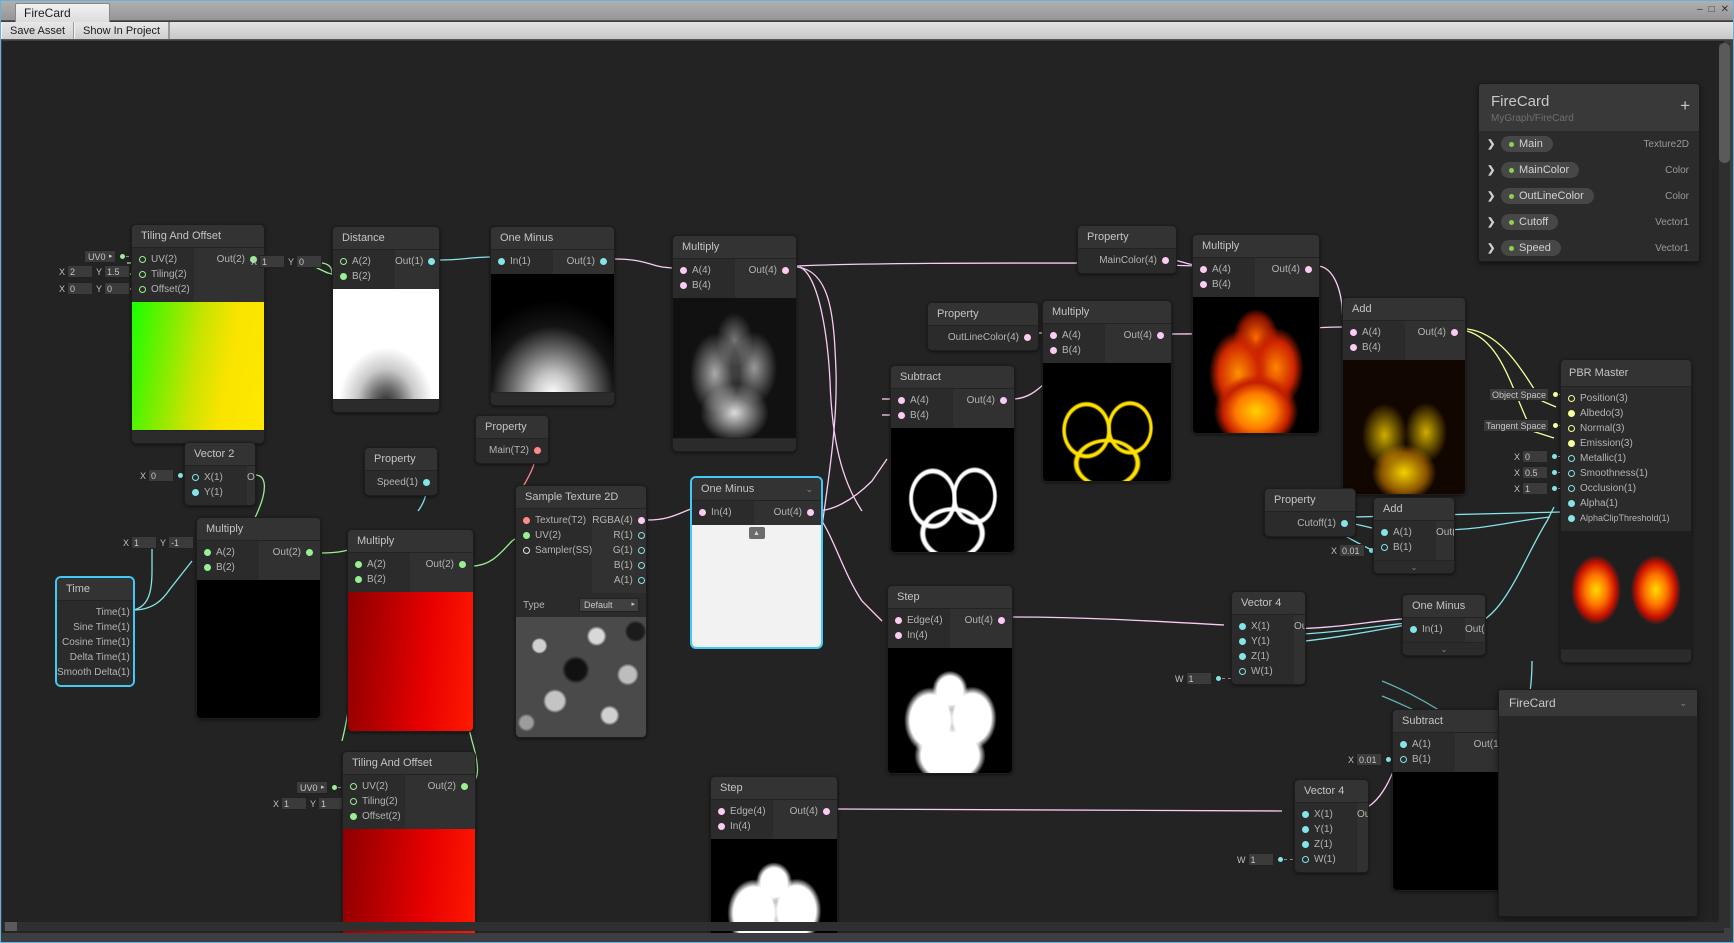  What do you see at coordinates (285, 261) in the screenshot?
I see `distance-b-widget: X 1 Y 0` at bounding box center [285, 261].